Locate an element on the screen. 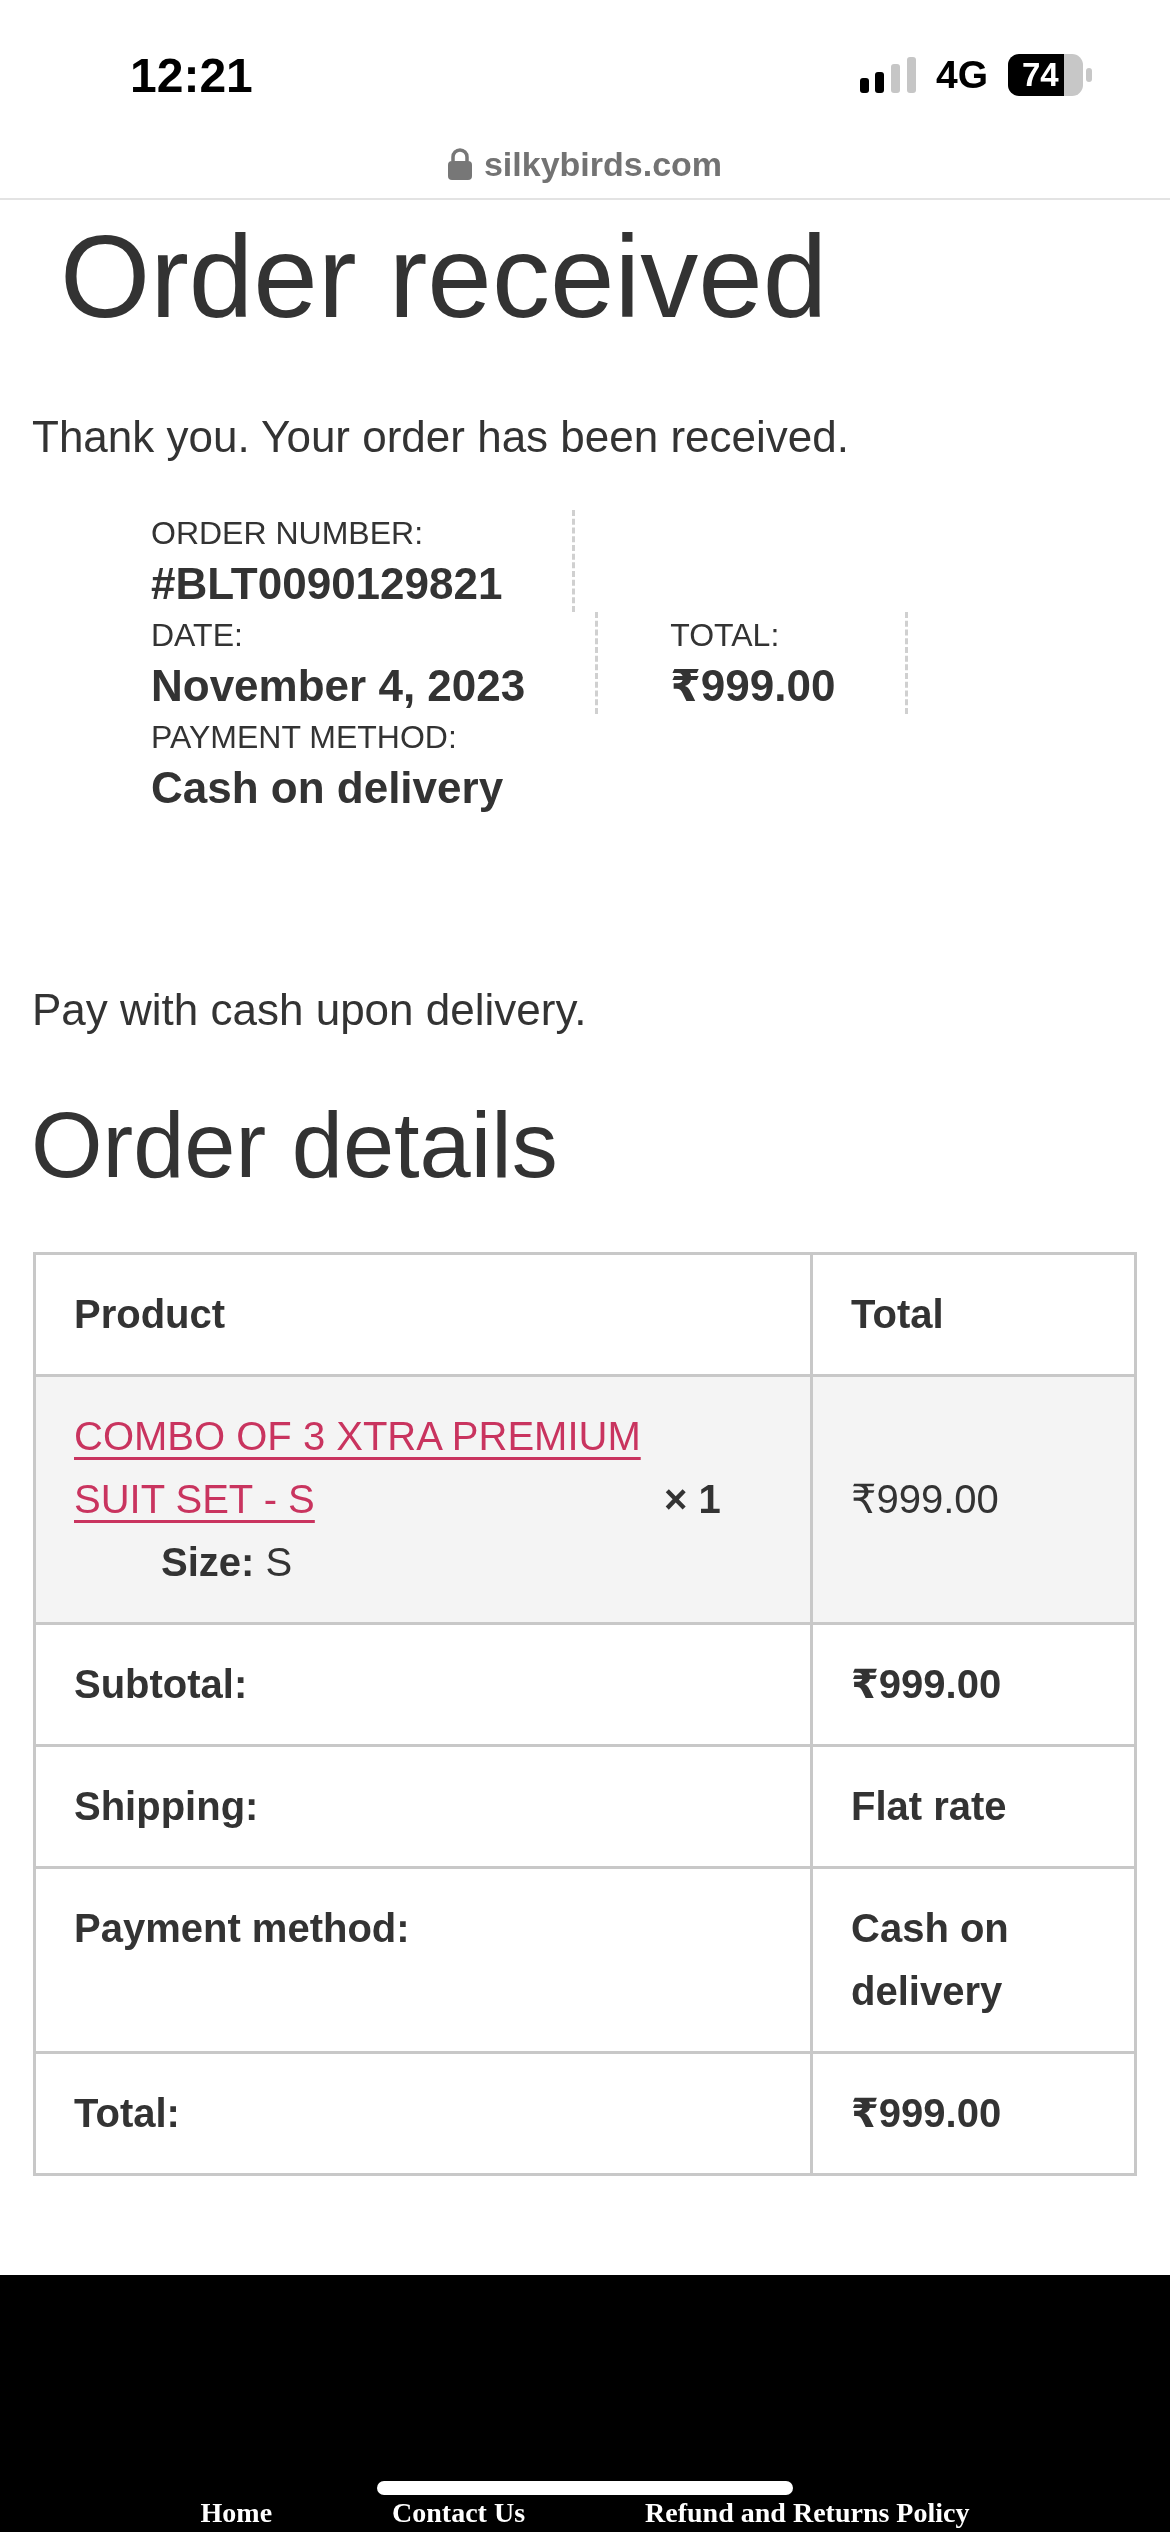 Image resolution: width=1170 pixels, height=2532 pixels. overview-value: #BLT0090129821 is located at coordinates (327, 584).